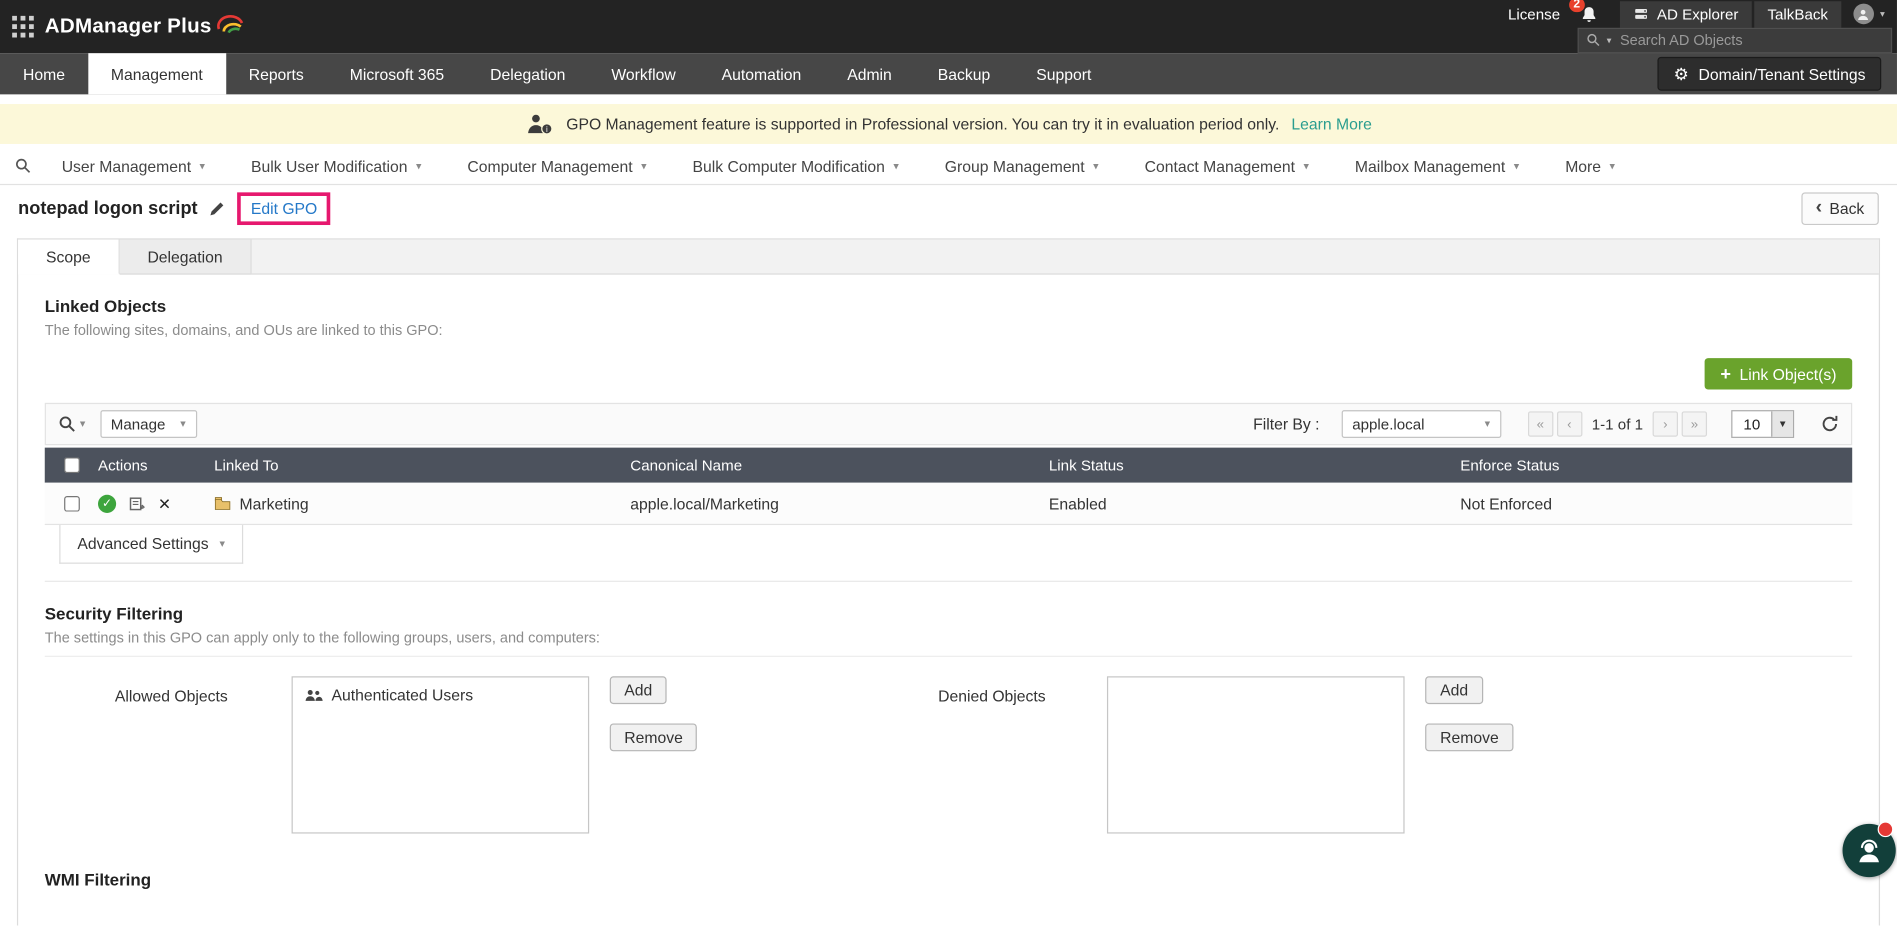 The width and height of the screenshot is (1897, 926). I want to click on delete-link-icon: ×, so click(164, 503).